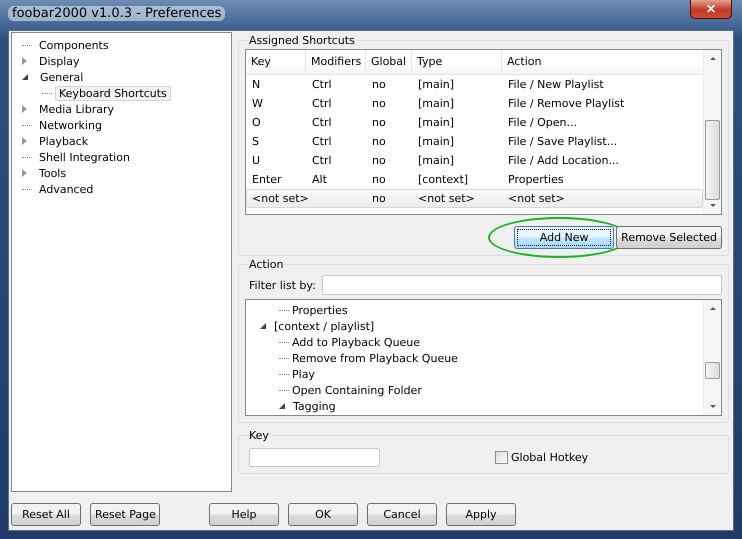  Describe the element at coordinates (402, 514) in the screenshot. I see `dialog-button: Cancel` at that location.